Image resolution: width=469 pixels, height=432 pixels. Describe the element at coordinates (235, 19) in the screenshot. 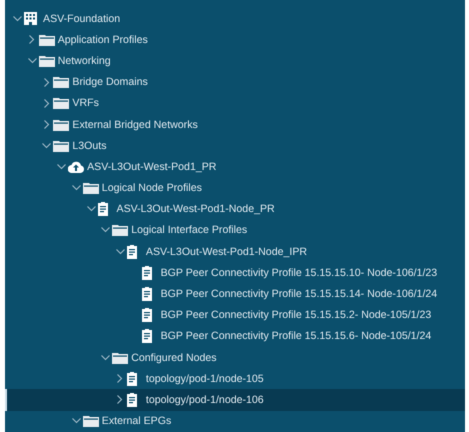

I see `tree-item: ASV-Foundation` at that location.